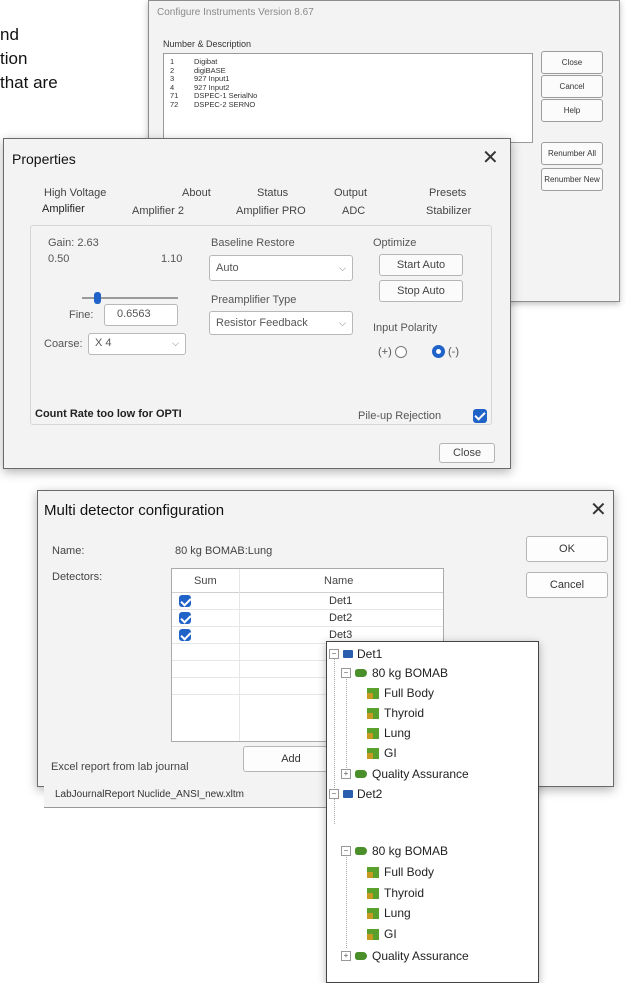 The width and height of the screenshot is (626, 983). I want to click on baseline-restore-value: Auto, so click(227, 268).